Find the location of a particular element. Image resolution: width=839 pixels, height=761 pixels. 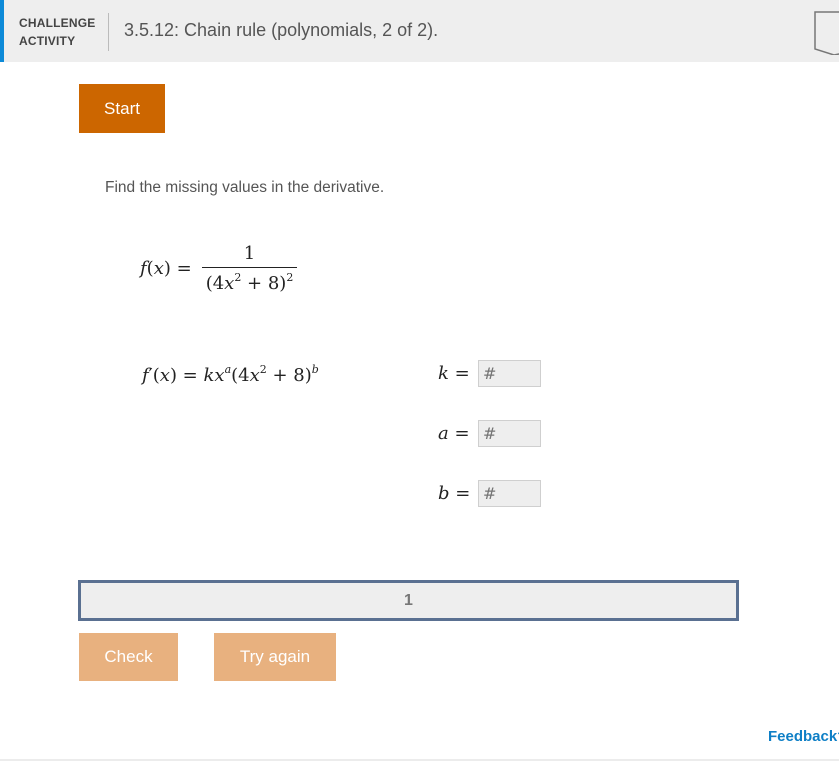

progress-step-1: 1 is located at coordinates (408, 601).